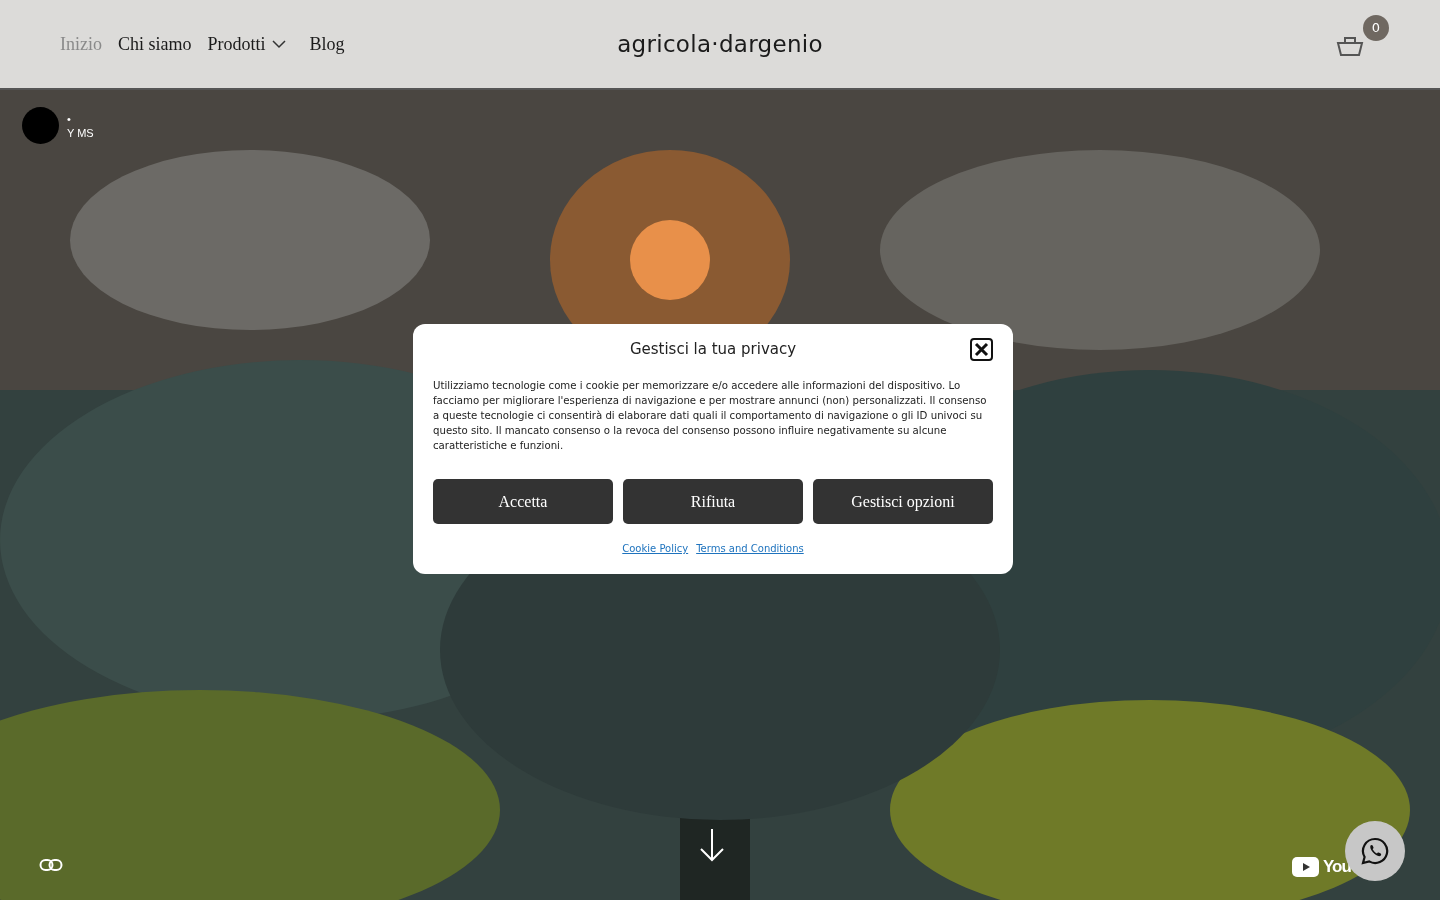 The width and height of the screenshot is (1440, 900). I want to click on nav-link: Chi siamo, so click(155, 44).